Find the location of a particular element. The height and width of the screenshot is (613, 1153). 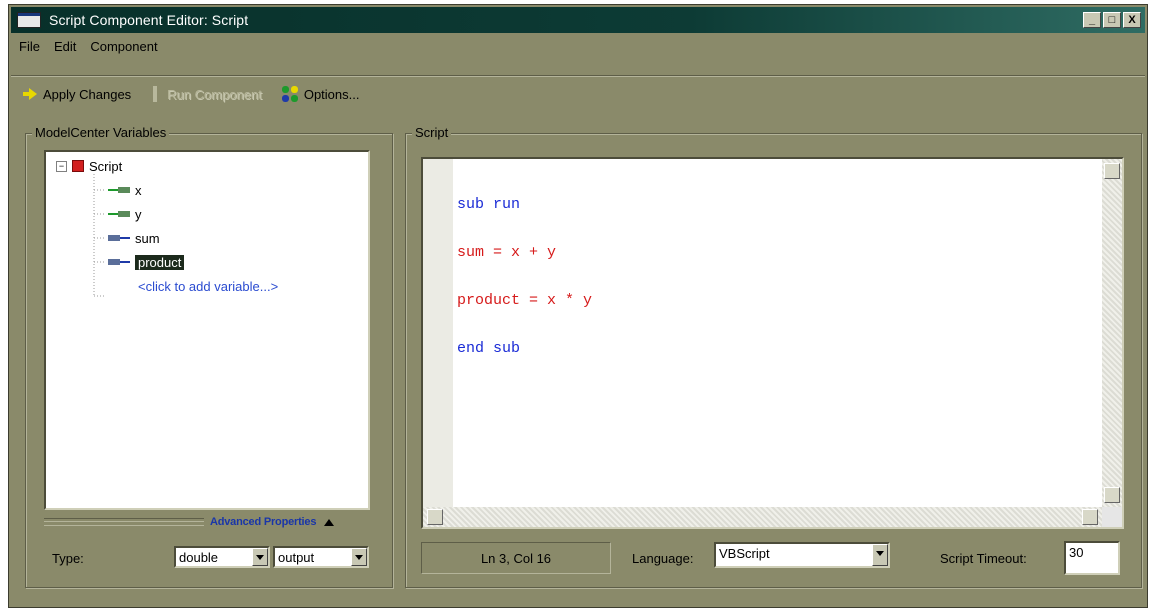

type-select-value: double is located at coordinates (199, 557).